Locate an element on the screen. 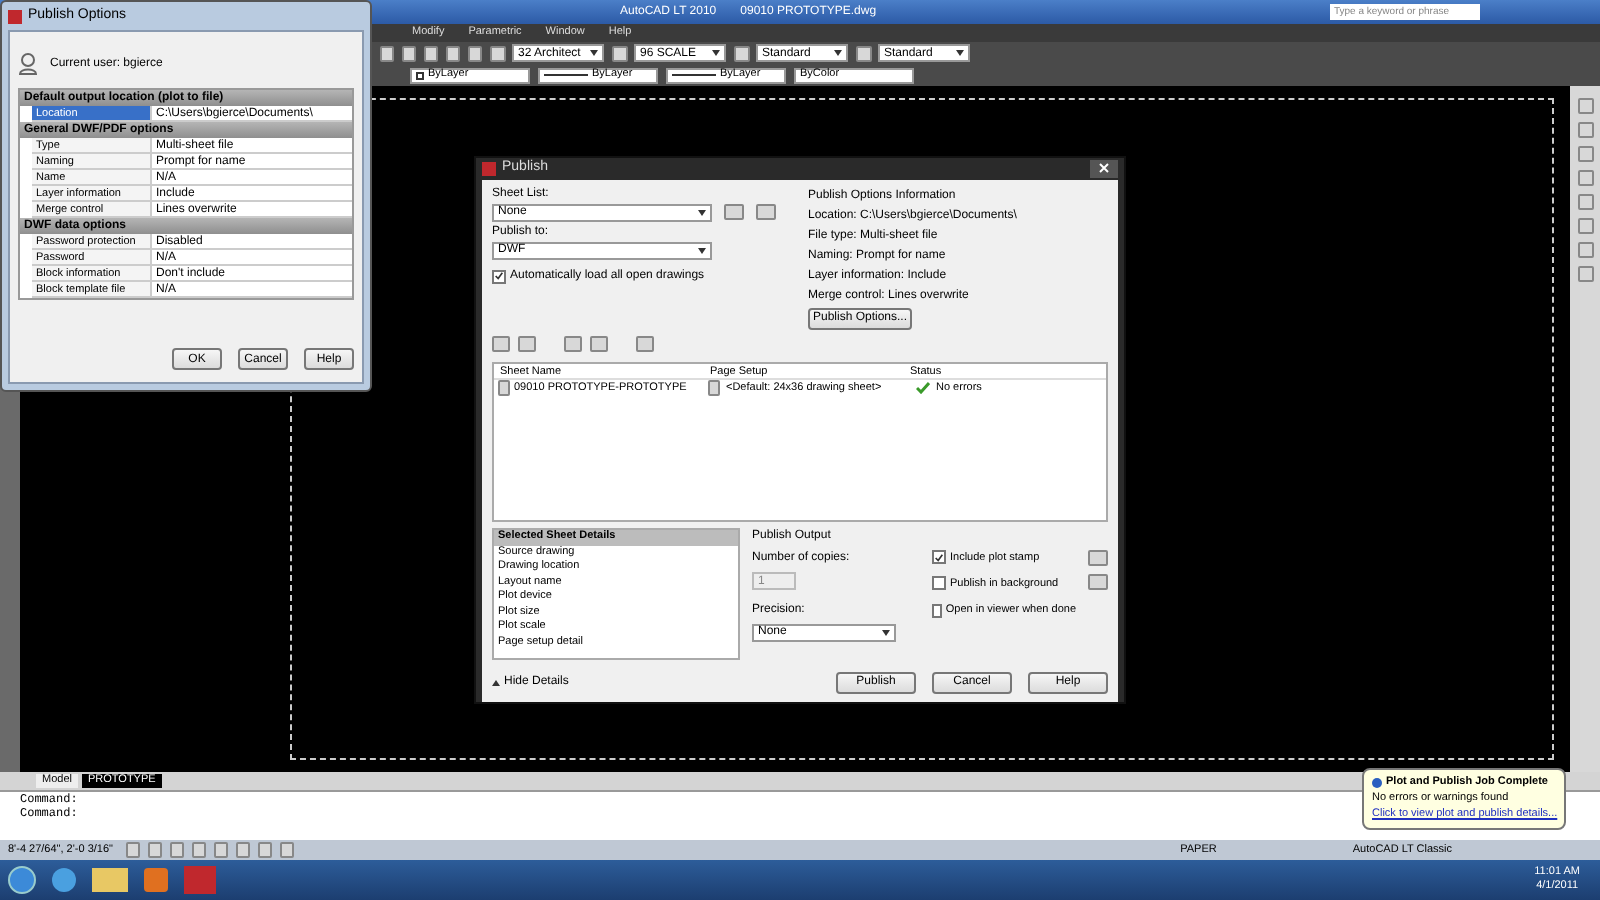  start-button is located at coordinates (22, 880).